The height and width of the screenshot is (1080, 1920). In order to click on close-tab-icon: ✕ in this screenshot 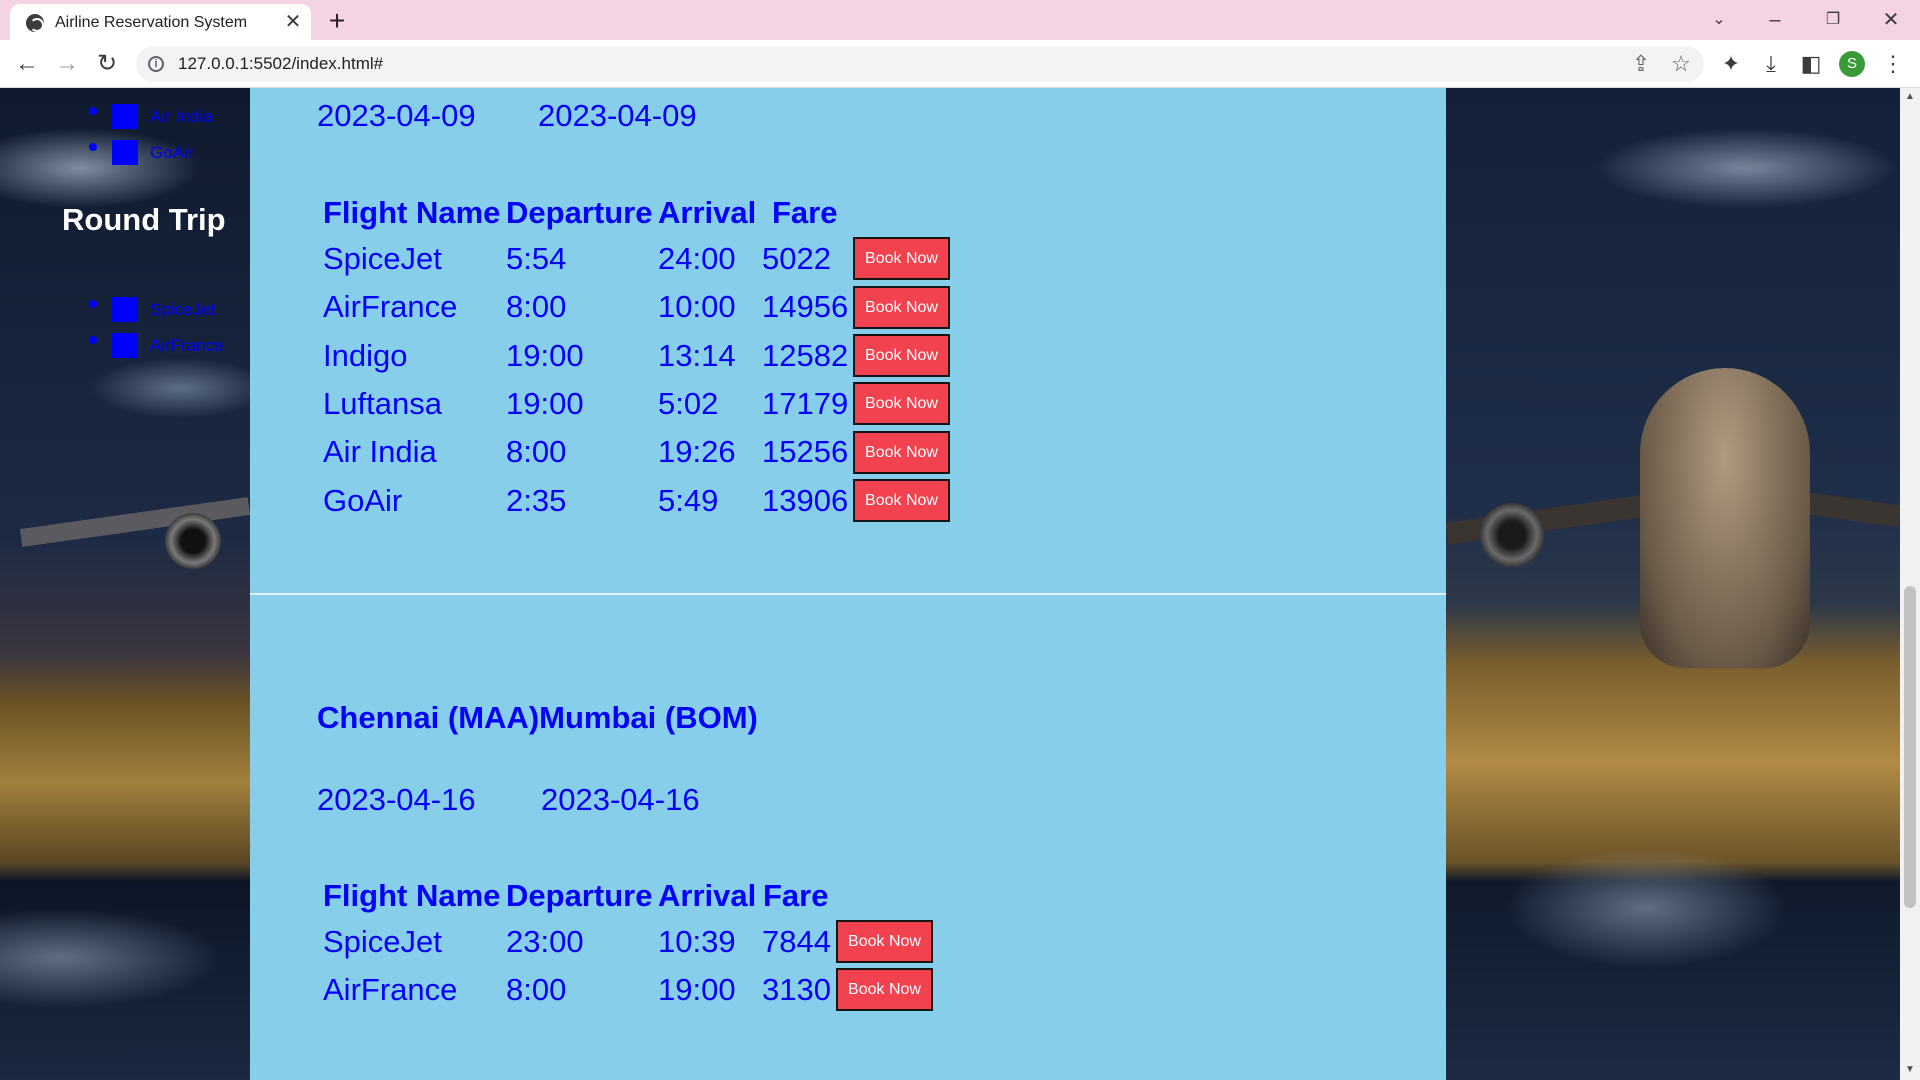, I will do `click(293, 22)`.